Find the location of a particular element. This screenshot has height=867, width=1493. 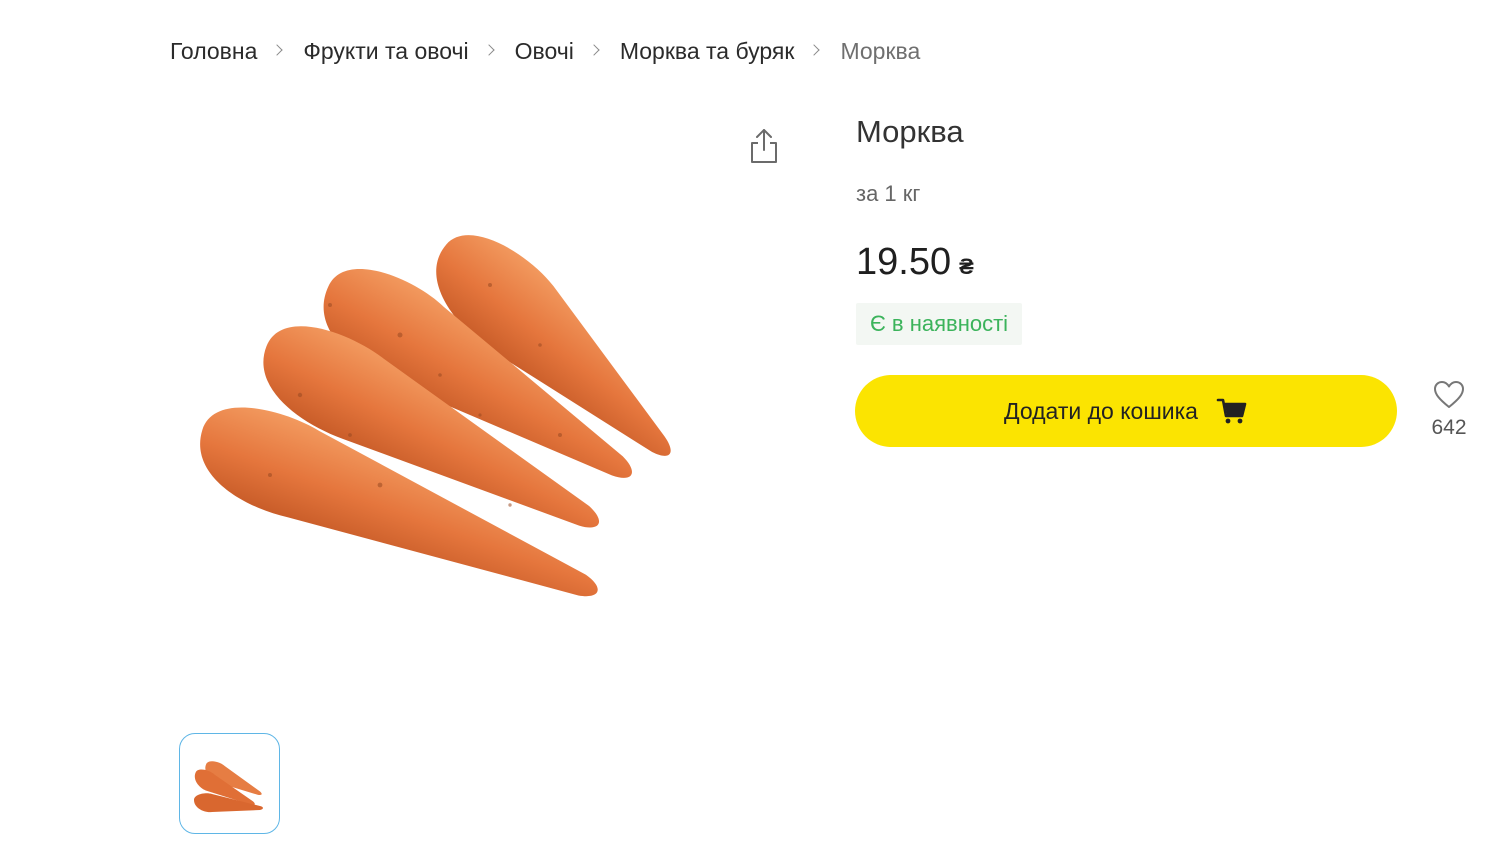

share-icon is located at coordinates (764, 146).